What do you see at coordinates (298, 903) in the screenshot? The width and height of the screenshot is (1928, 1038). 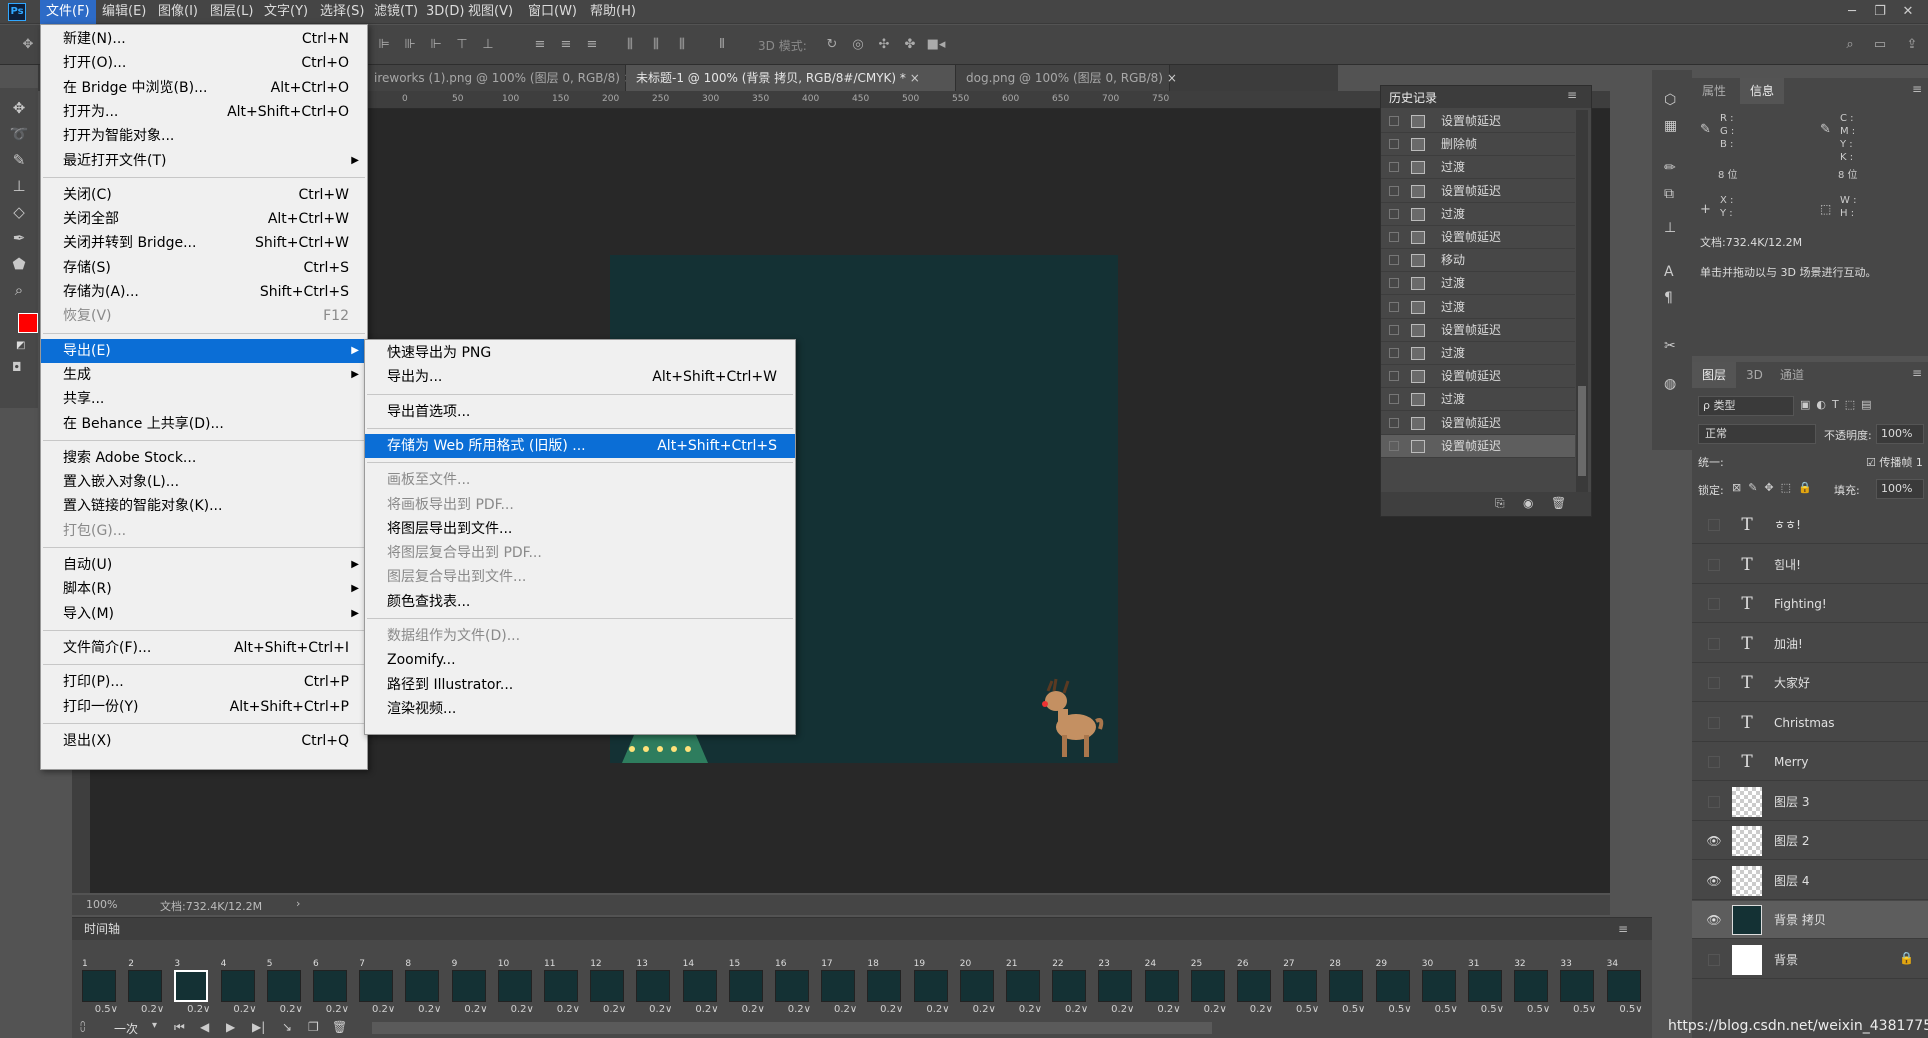 I see `status-expand-icon: ›` at bounding box center [298, 903].